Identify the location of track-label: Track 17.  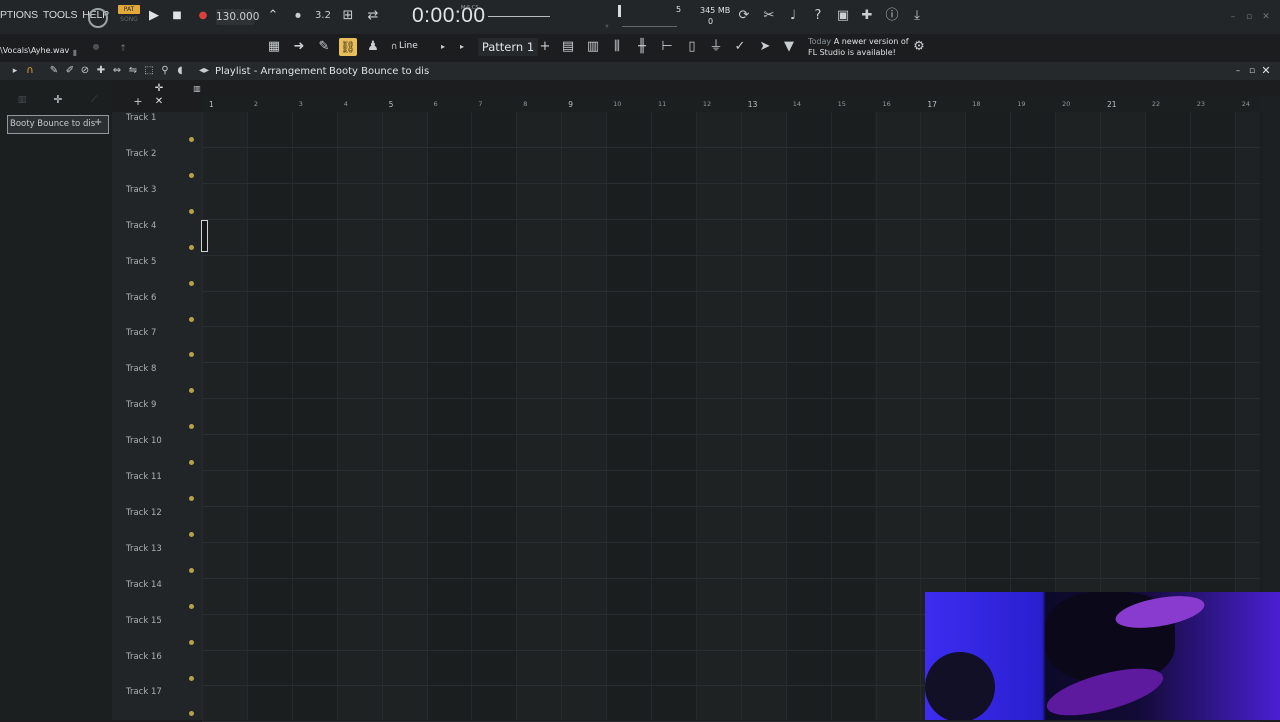
(144, 692).